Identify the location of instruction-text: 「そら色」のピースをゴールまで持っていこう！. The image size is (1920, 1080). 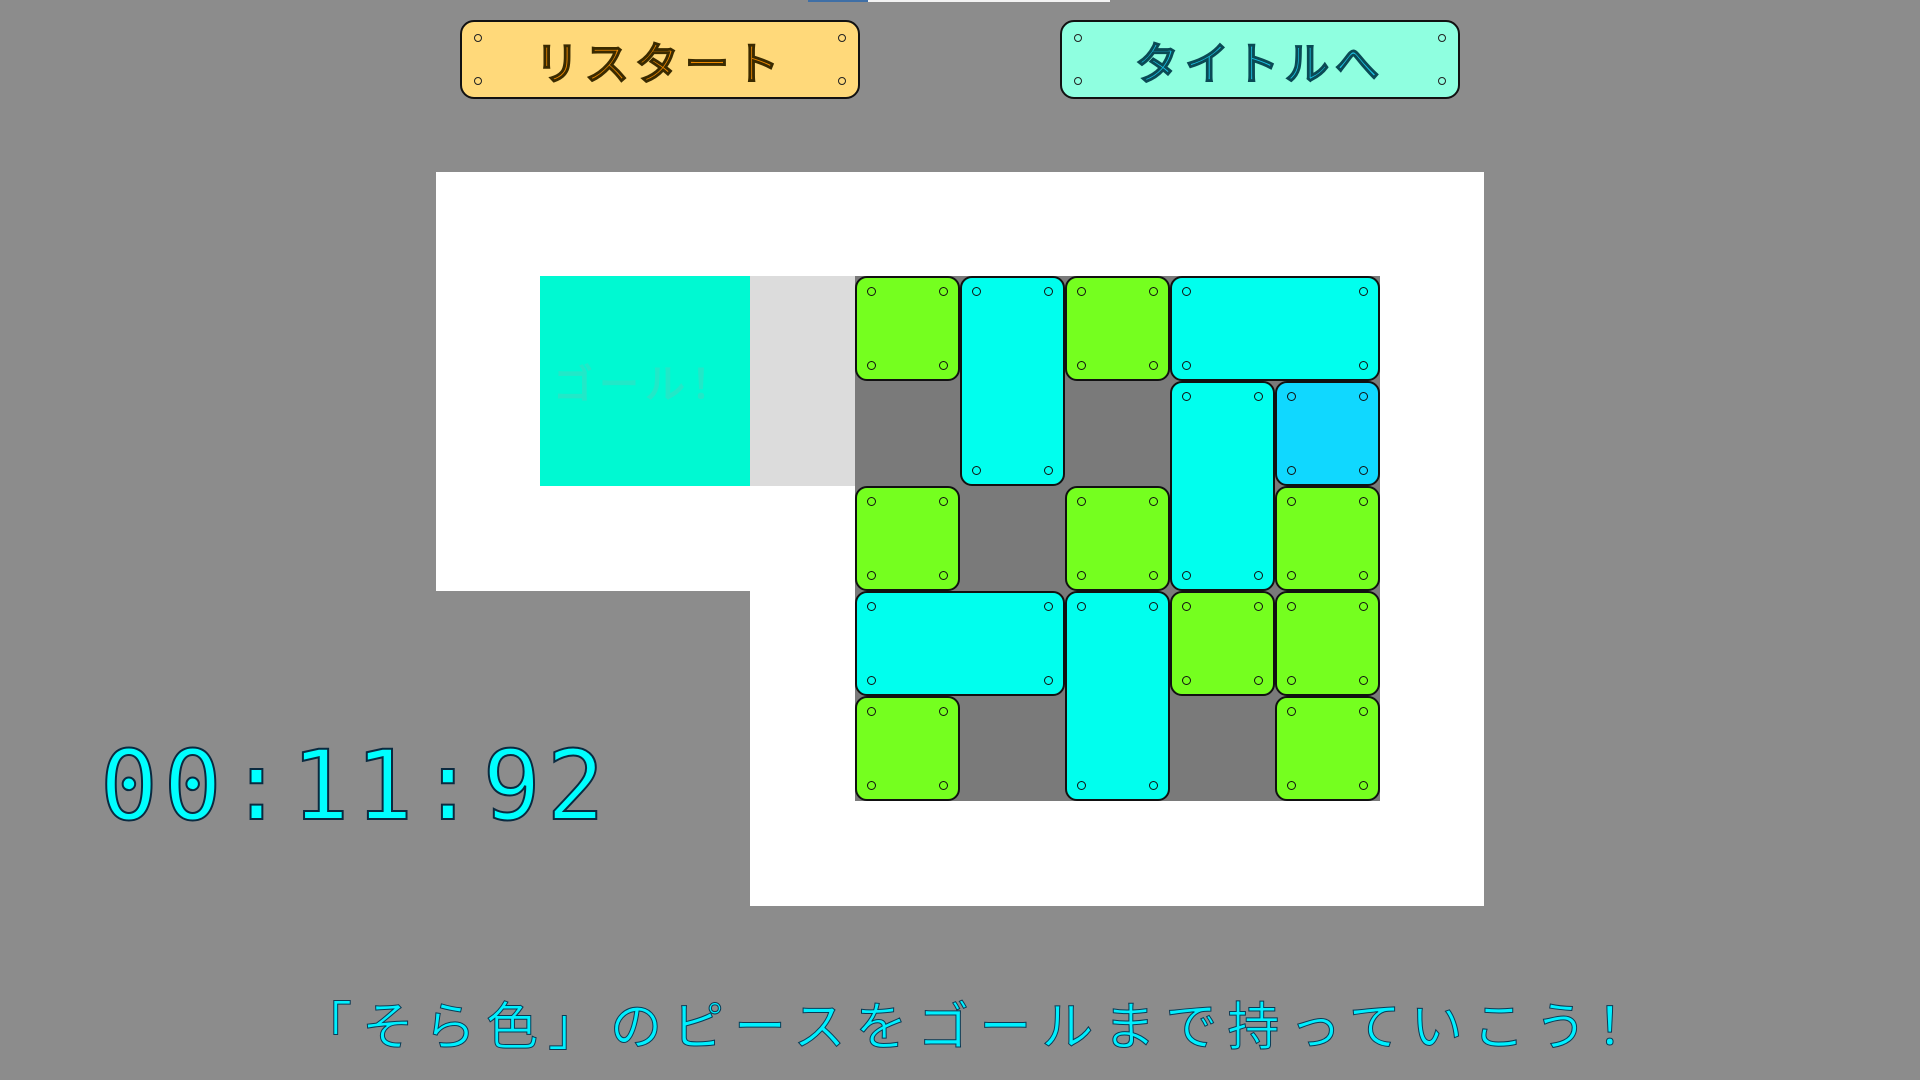
(979, 1028).